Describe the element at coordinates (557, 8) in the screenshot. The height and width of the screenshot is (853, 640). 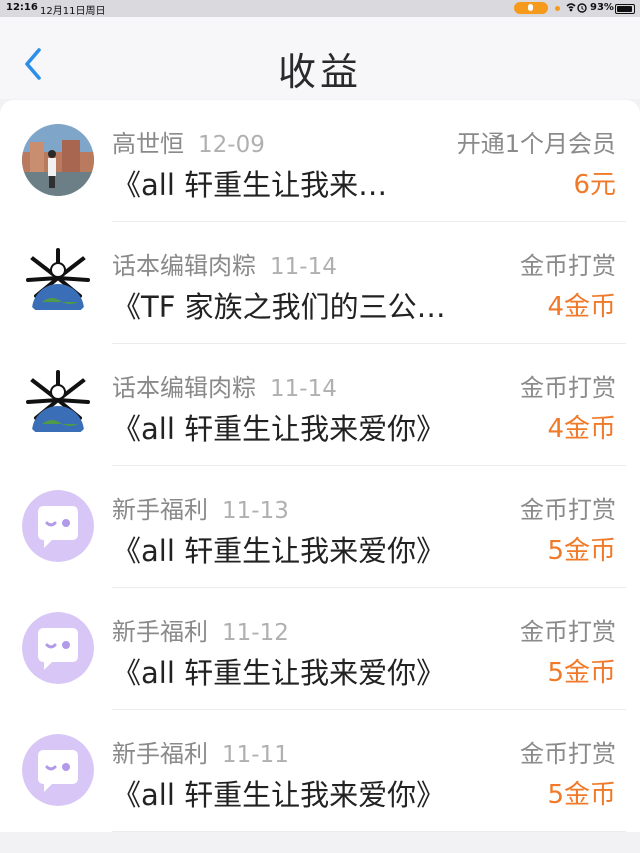
I see `recording-dot-icon` at that location.